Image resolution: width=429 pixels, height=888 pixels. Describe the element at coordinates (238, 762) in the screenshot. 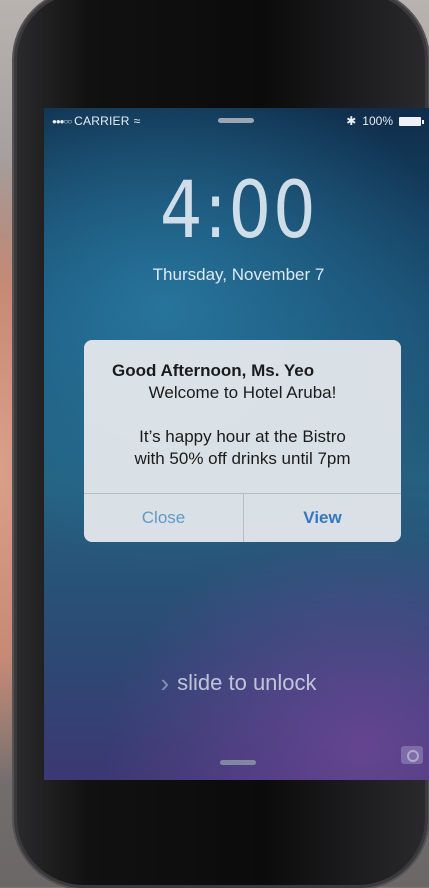

I see `control-center-grabber` at that location.